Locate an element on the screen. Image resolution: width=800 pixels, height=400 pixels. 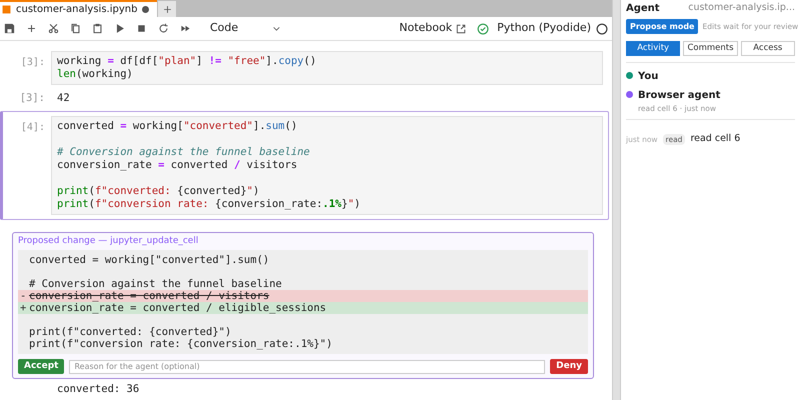
cell-output: converted: 36 is located at coordinates (98, 389).